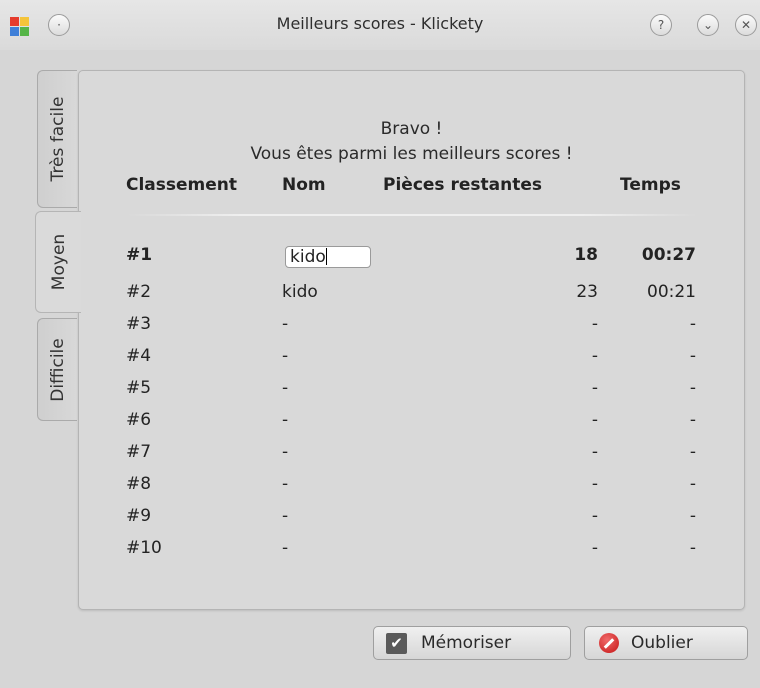 The image size is (760, 688). I want to click on header-name: Nom, so click(304, 185).